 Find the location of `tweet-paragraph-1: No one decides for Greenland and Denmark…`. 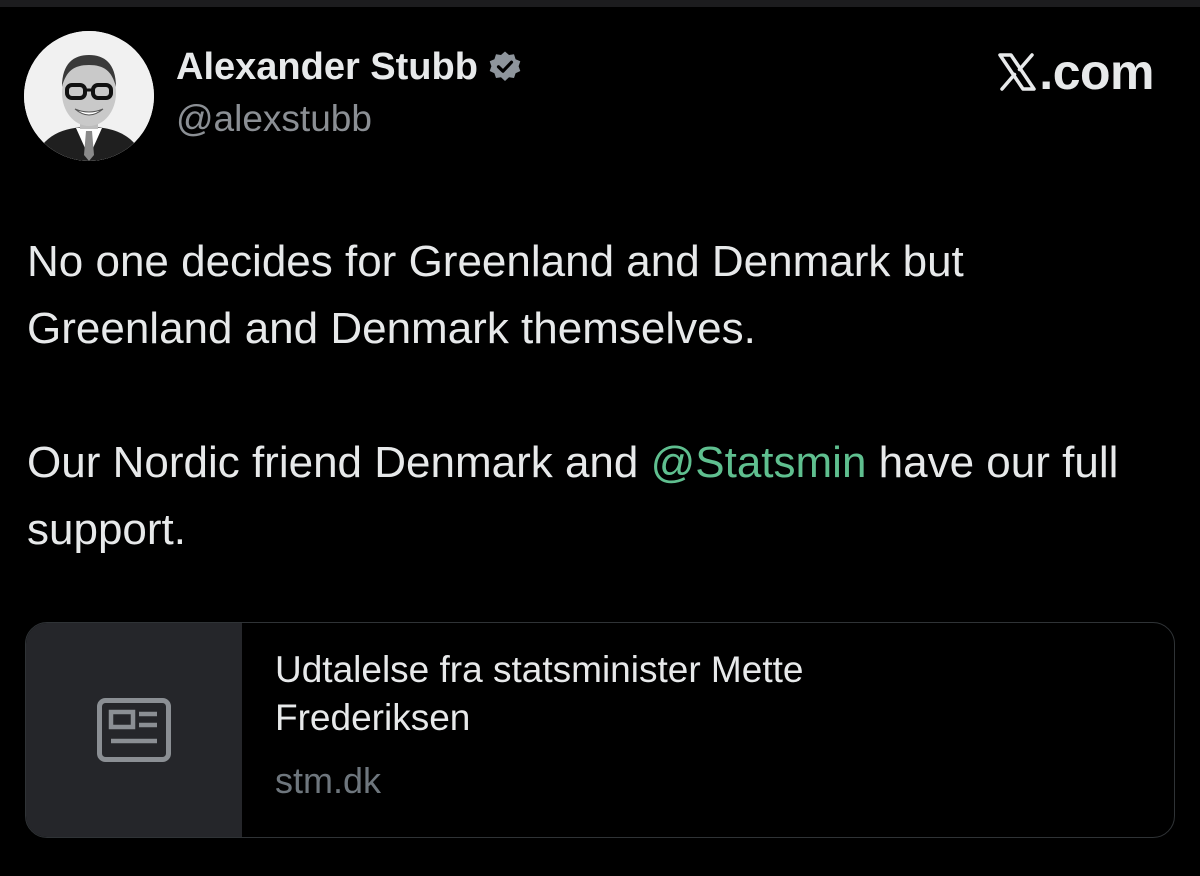

tweet-paragraph-1: No one decides for Greenland and Denmark… is located at coordinates (495, 295).